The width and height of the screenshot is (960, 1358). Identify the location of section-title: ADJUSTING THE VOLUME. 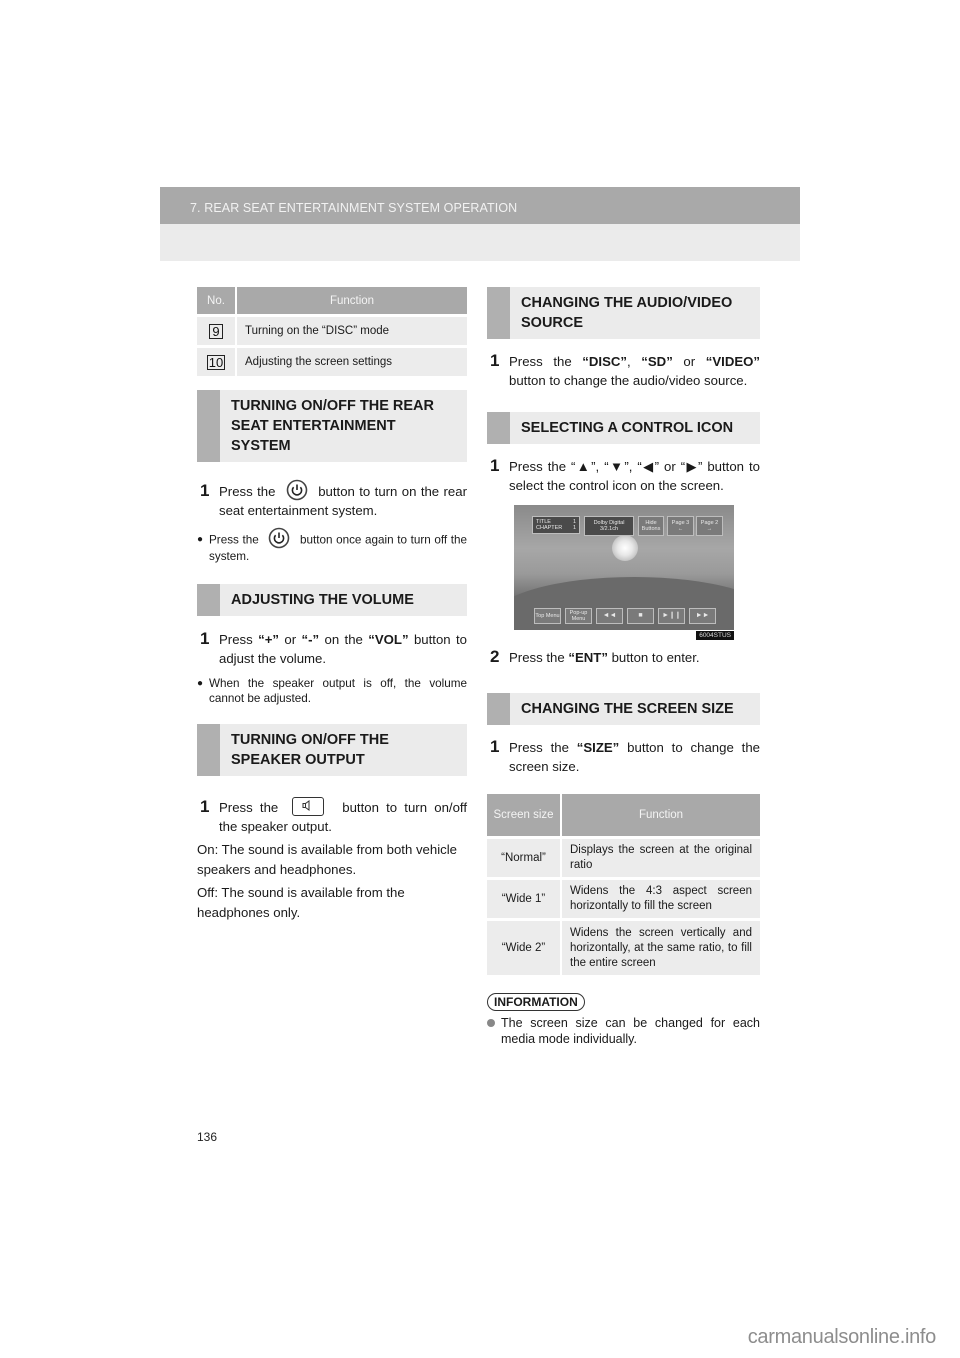
(322, 600).